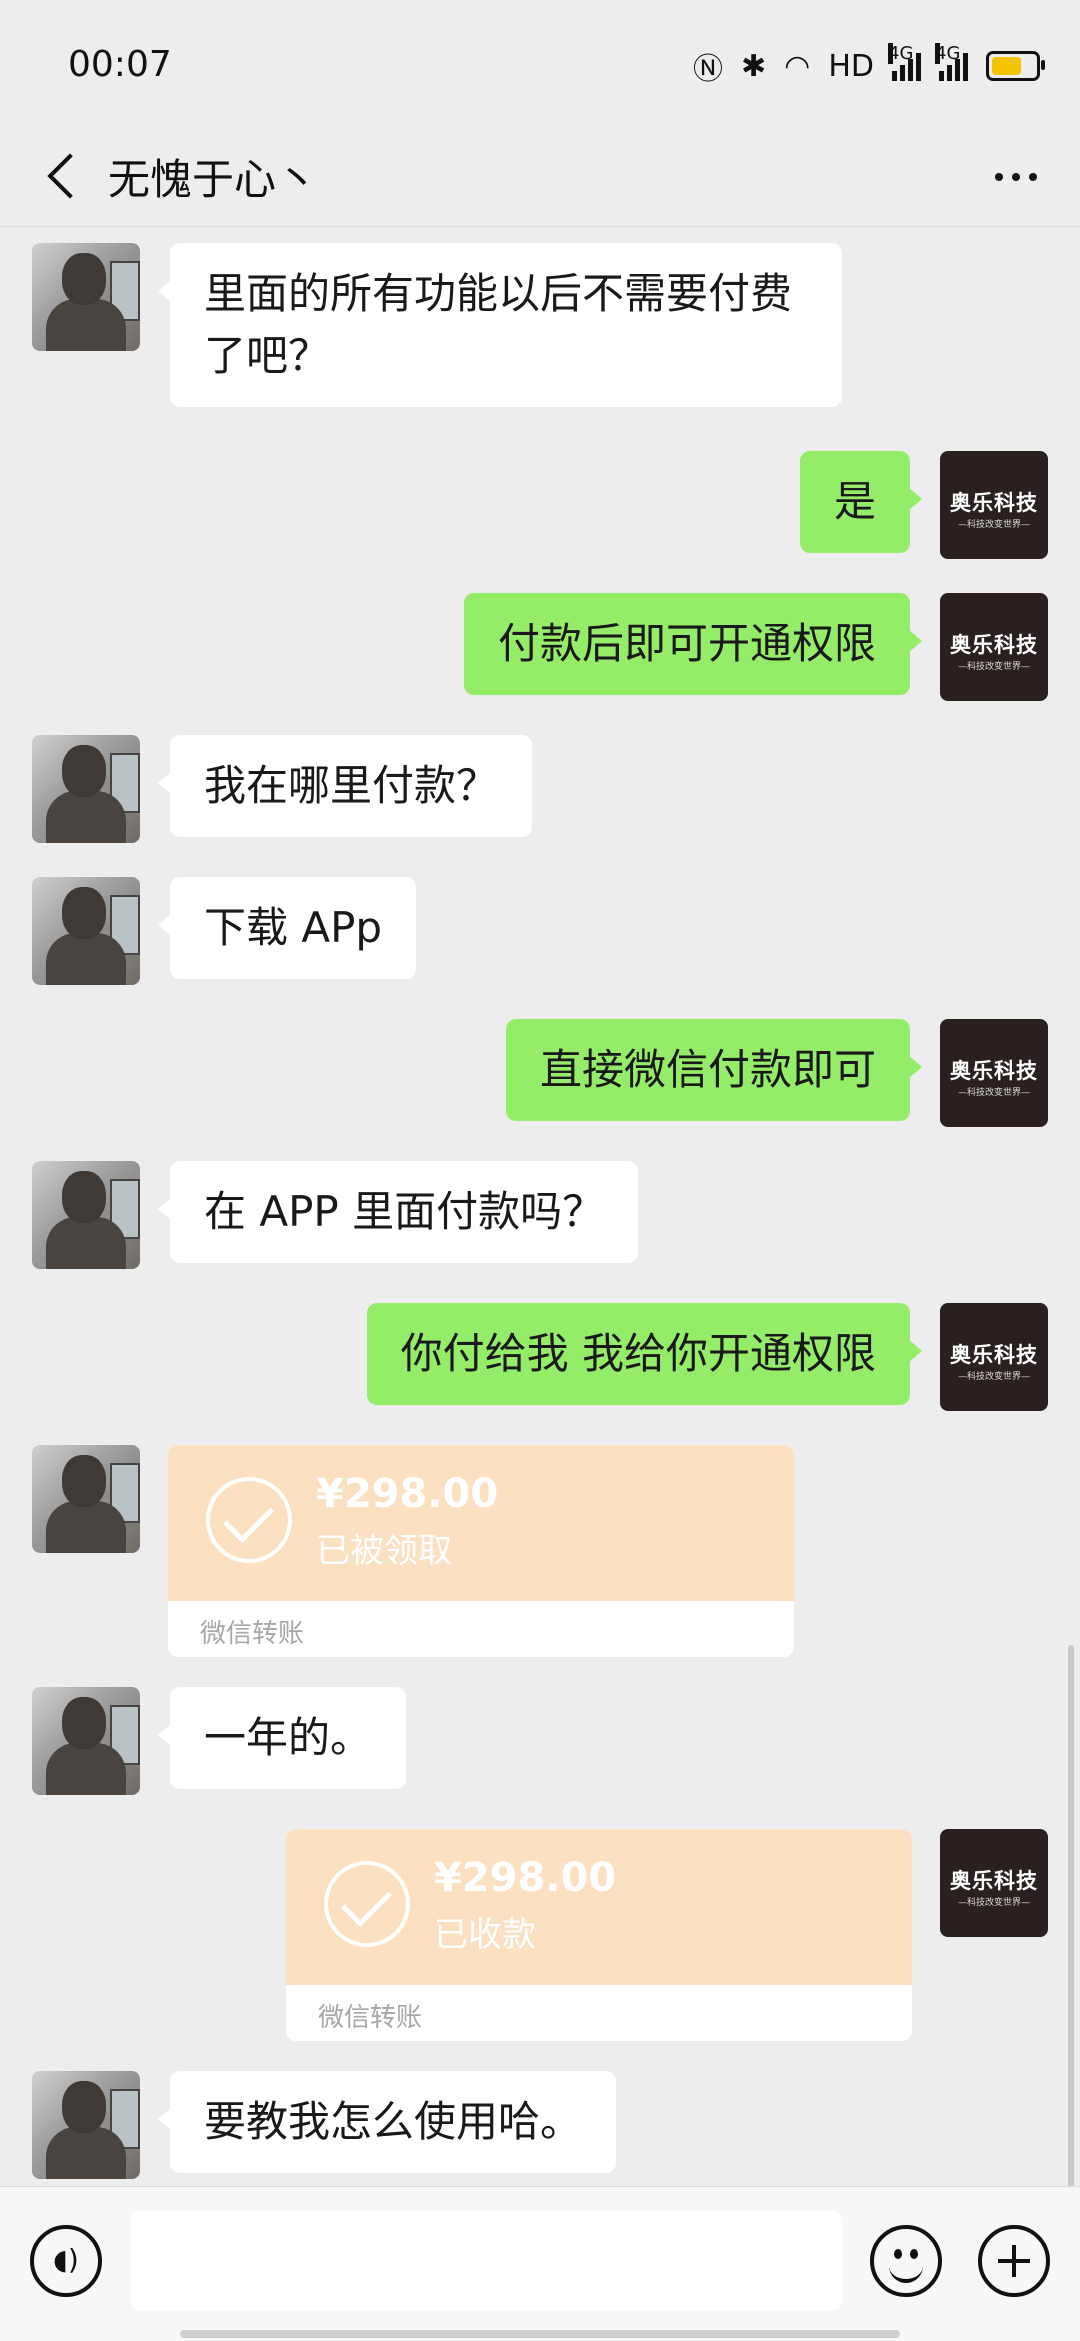  Describe the element at coordinates (693, 644) in the screenshot. I see `message-bubble-me: 付款后即可开通权限` at that location.